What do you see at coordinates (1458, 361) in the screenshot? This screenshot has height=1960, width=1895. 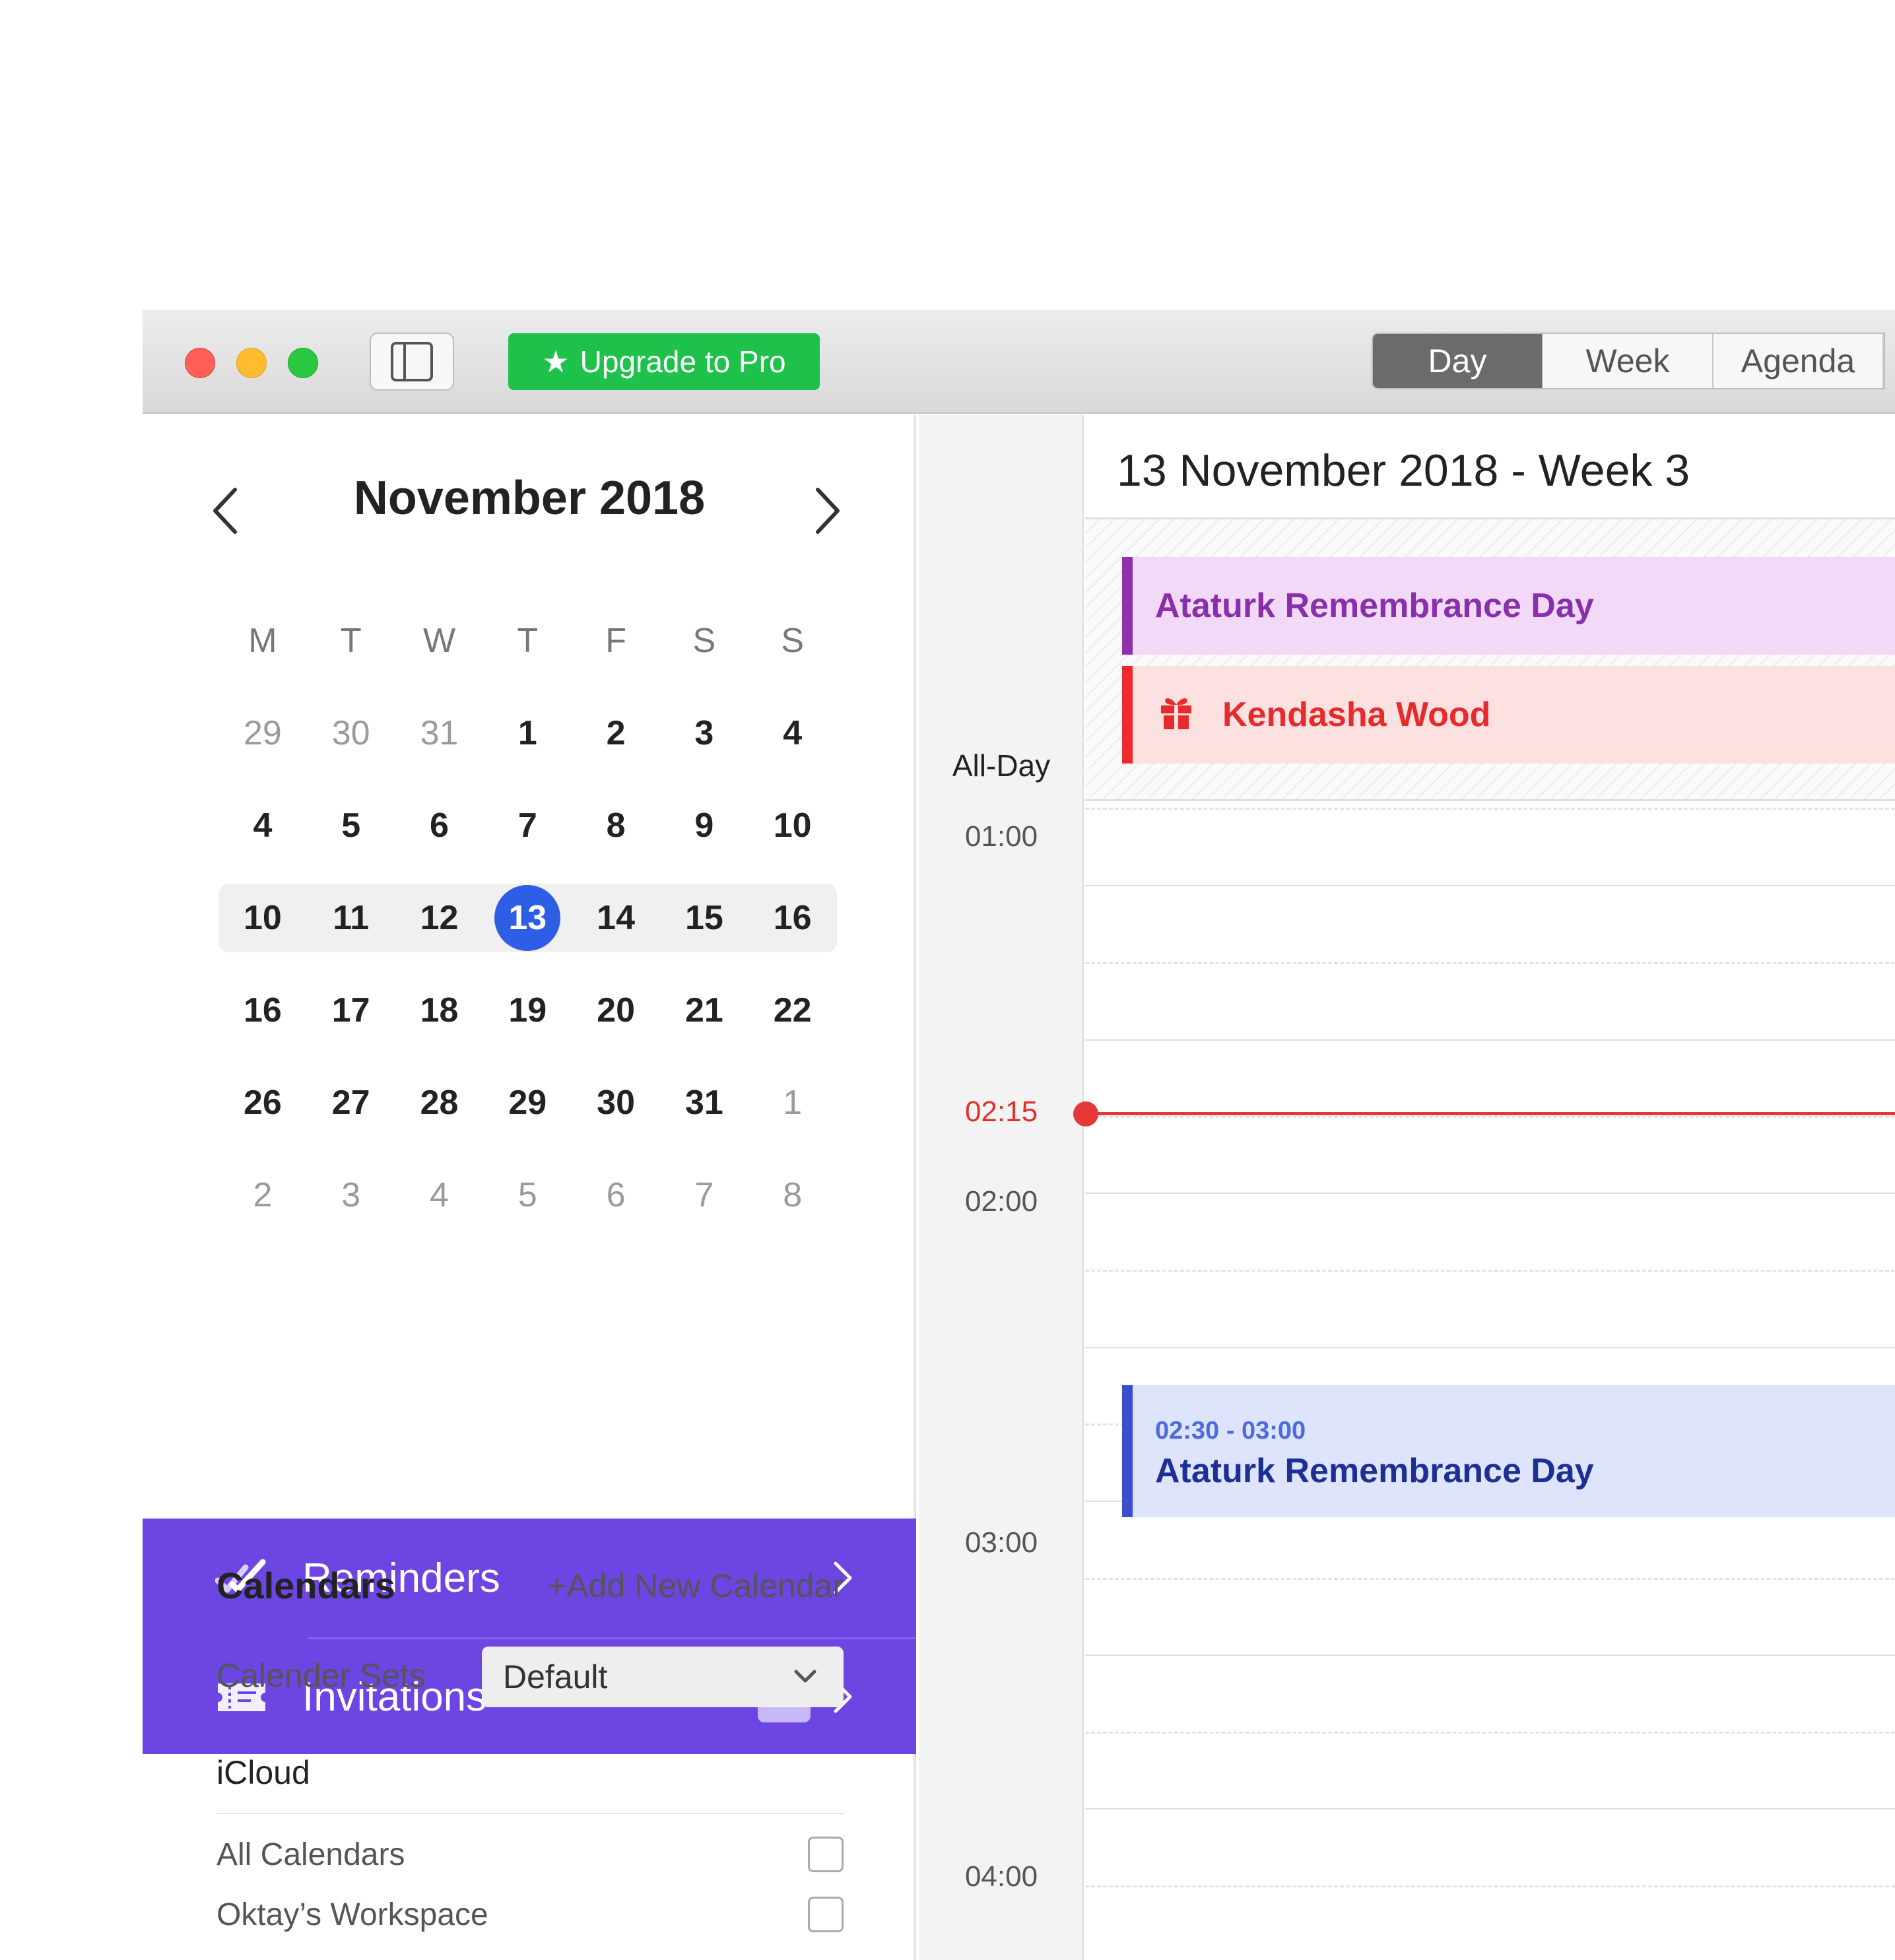 I see `tab-day: Day` at bounding box center [1458, 361].